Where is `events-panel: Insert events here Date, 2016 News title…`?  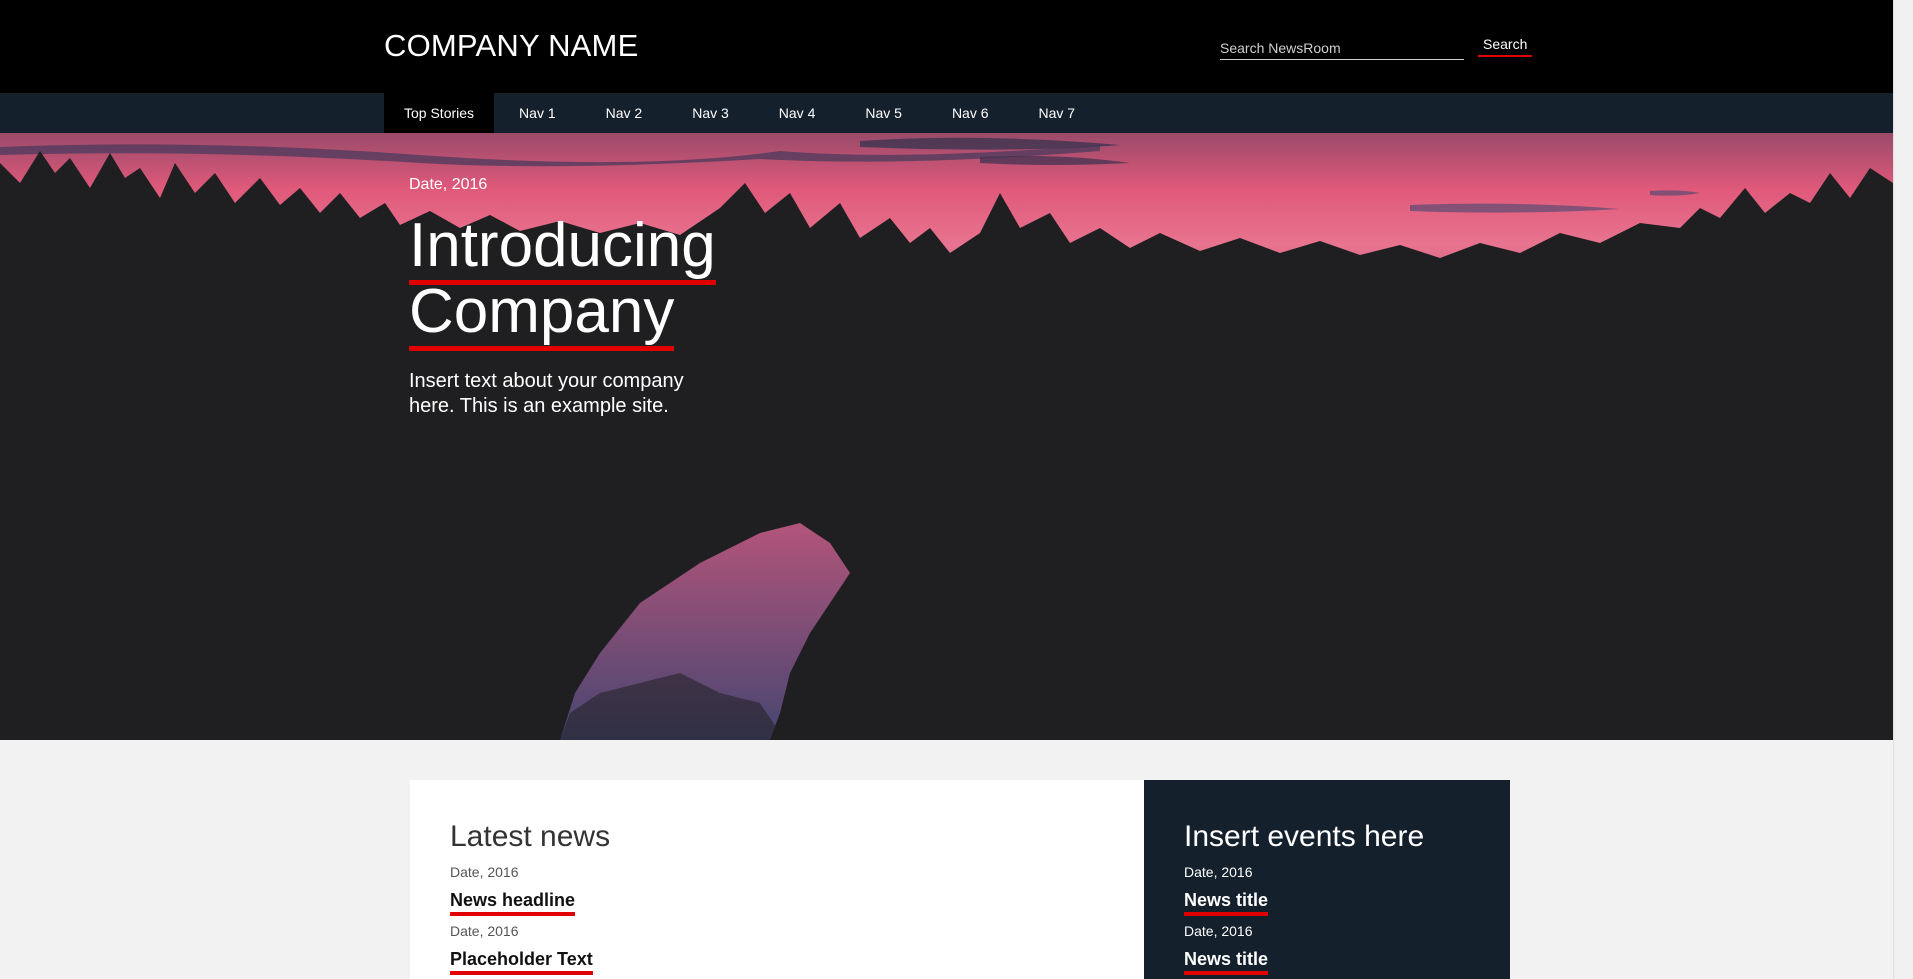 events-panel: Insert events here Date, 2016 News title… is located at coordinates (1327, 879).